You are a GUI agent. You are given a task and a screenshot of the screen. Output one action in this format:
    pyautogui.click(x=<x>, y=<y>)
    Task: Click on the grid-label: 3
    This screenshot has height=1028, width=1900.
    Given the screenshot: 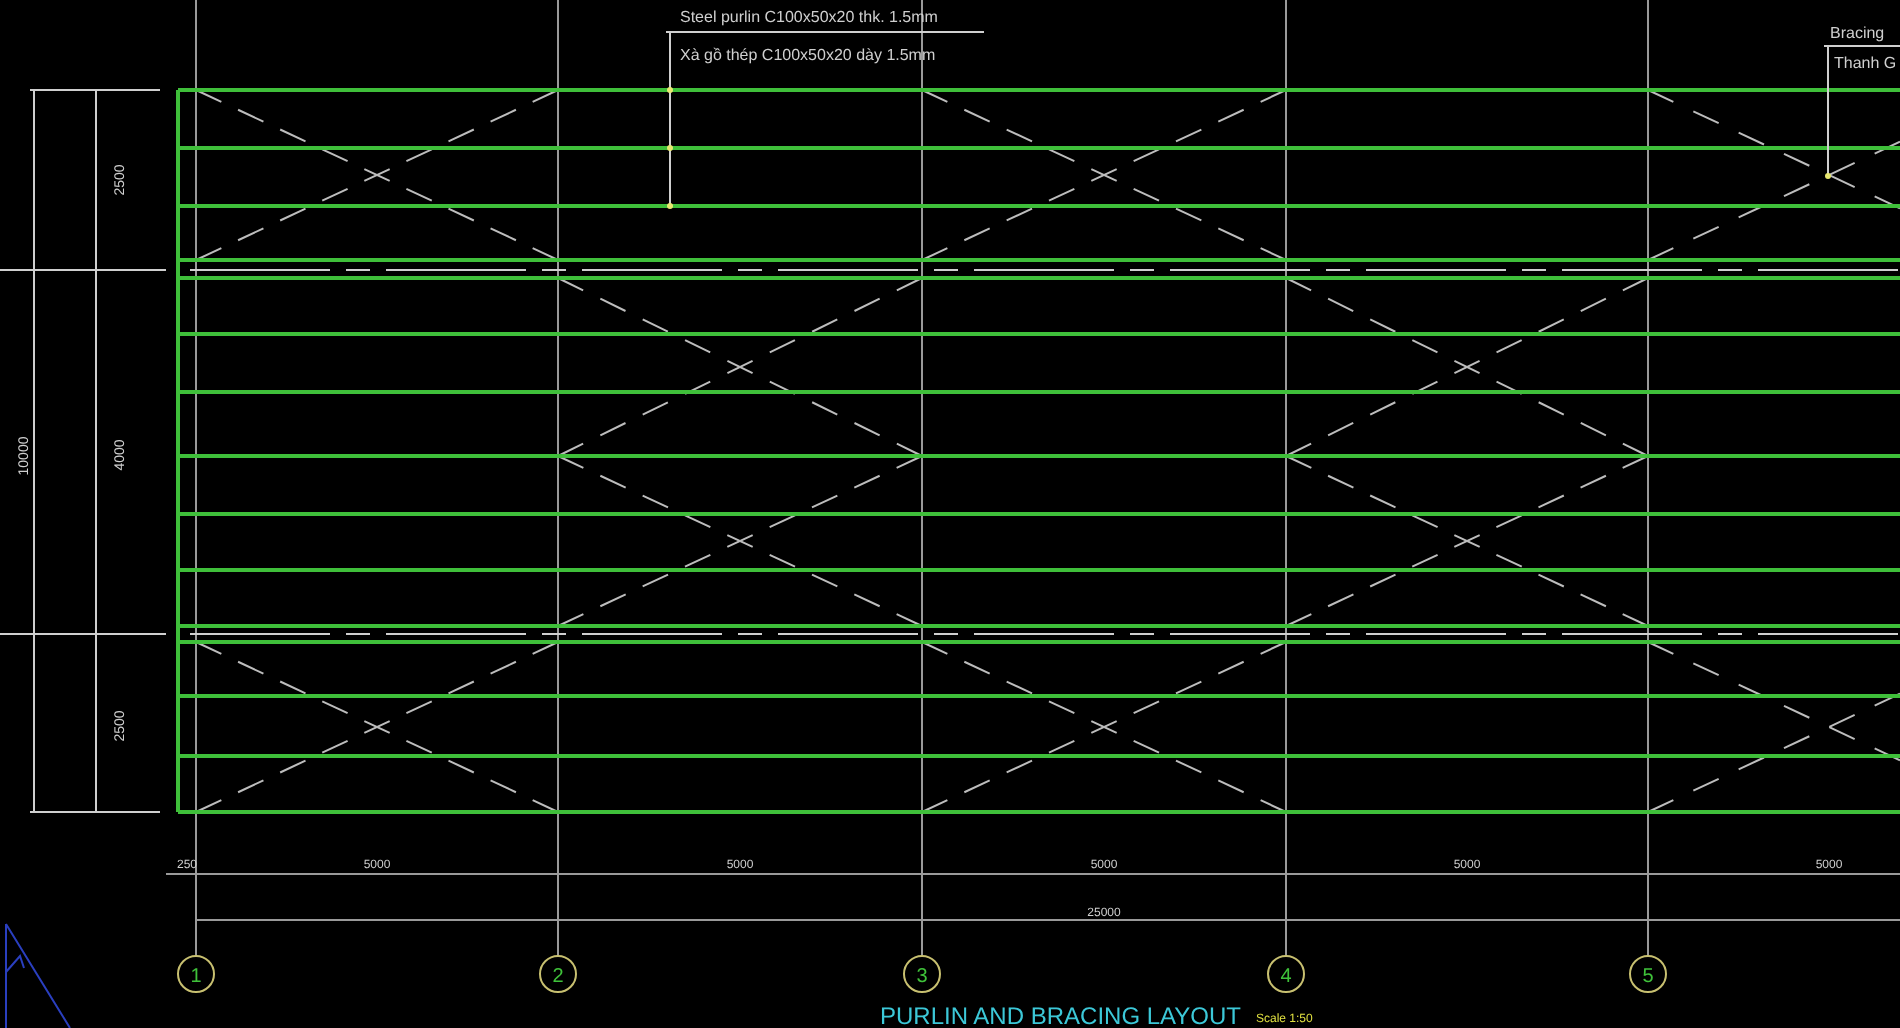 What is the action you would take?
    pyautogui.click(x=922, y=977)
    